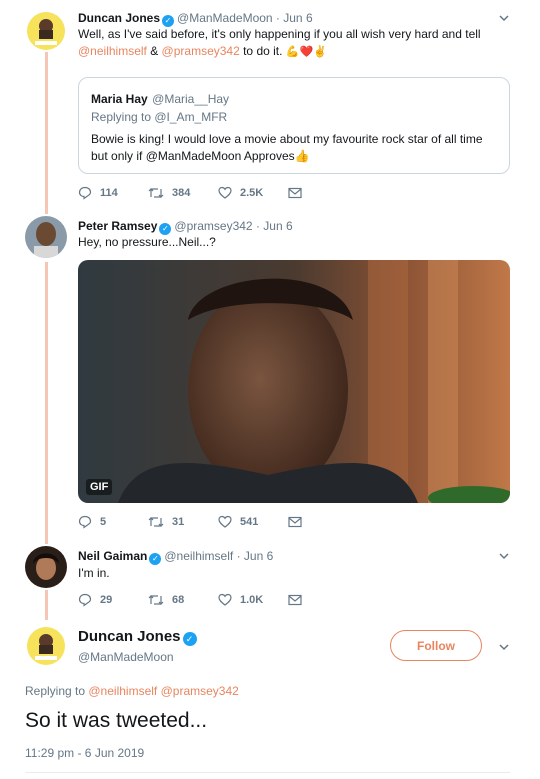 This screenshot has width=540, height=779. I want to click on tweet-text: &, so click(154, 51).